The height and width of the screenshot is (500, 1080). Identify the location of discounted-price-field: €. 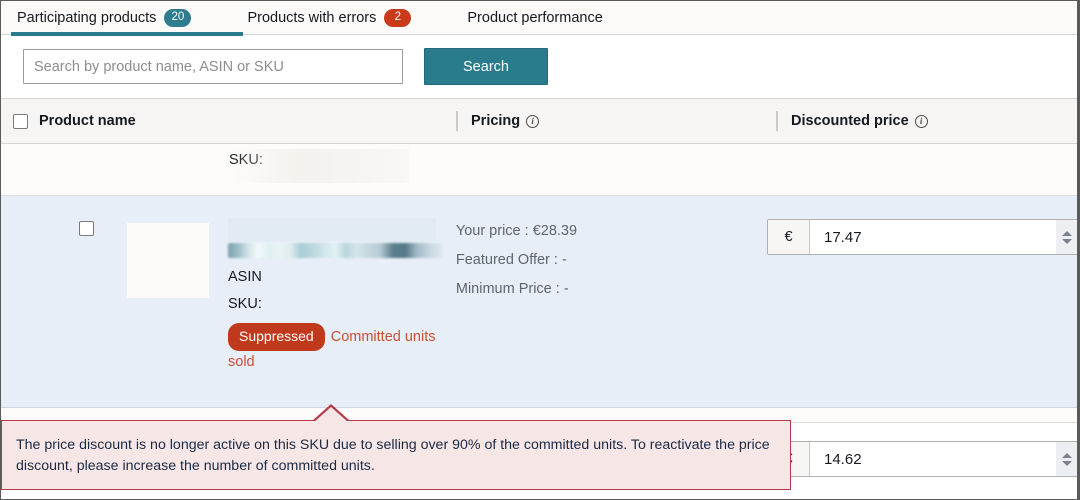
(923, 237).